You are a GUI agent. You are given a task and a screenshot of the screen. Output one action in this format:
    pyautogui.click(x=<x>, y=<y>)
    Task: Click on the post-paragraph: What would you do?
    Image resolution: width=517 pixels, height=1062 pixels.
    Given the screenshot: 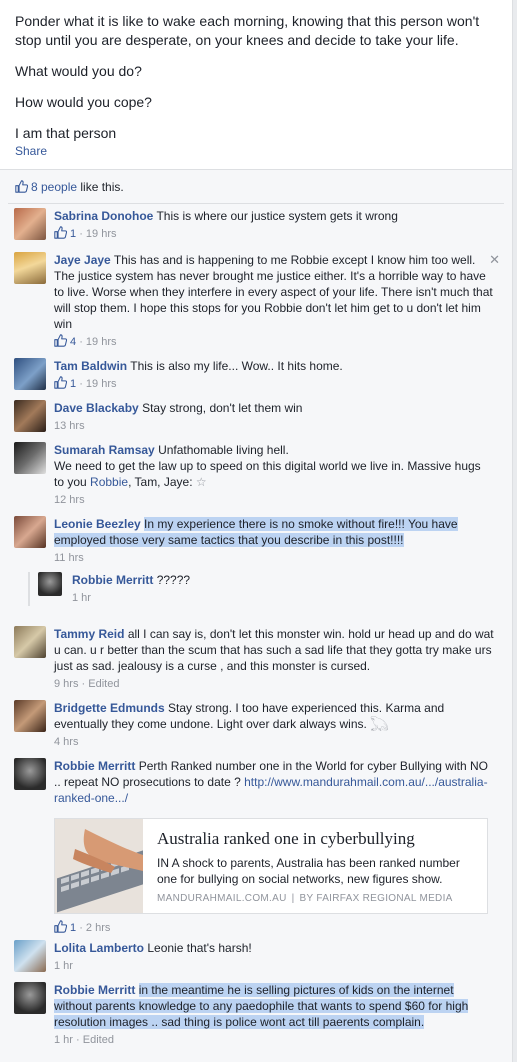 What is the action you would take?
    pyautogui.click(x=78, y=71)
    